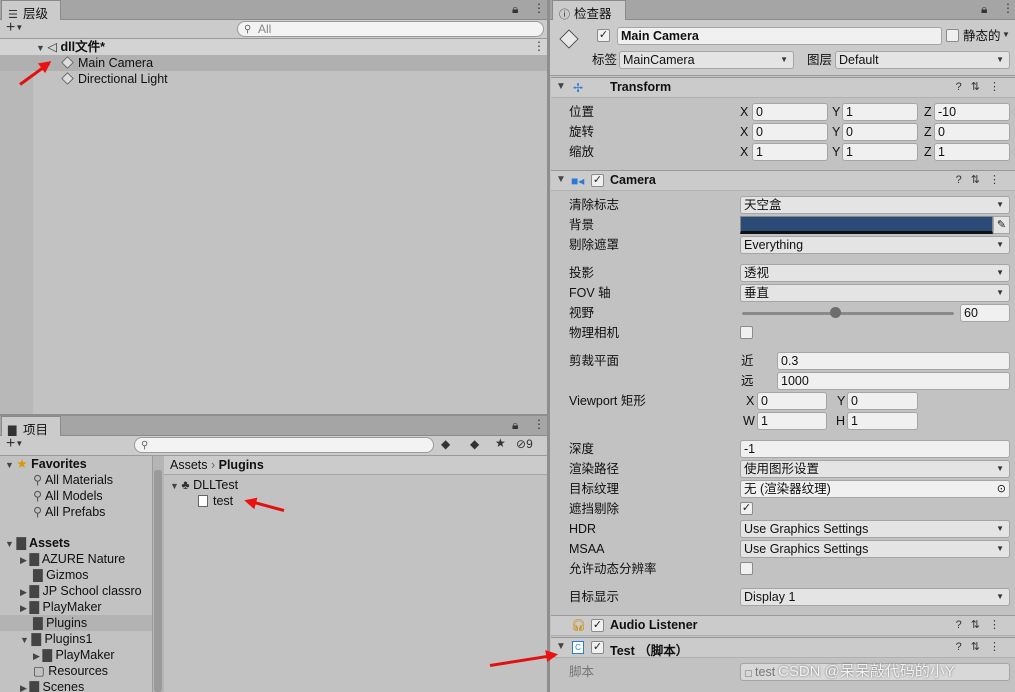 The width and height of the screenshot is (1015, 692). I want to click on hidden-packages-icon: ⊘9, so click(524, 444).